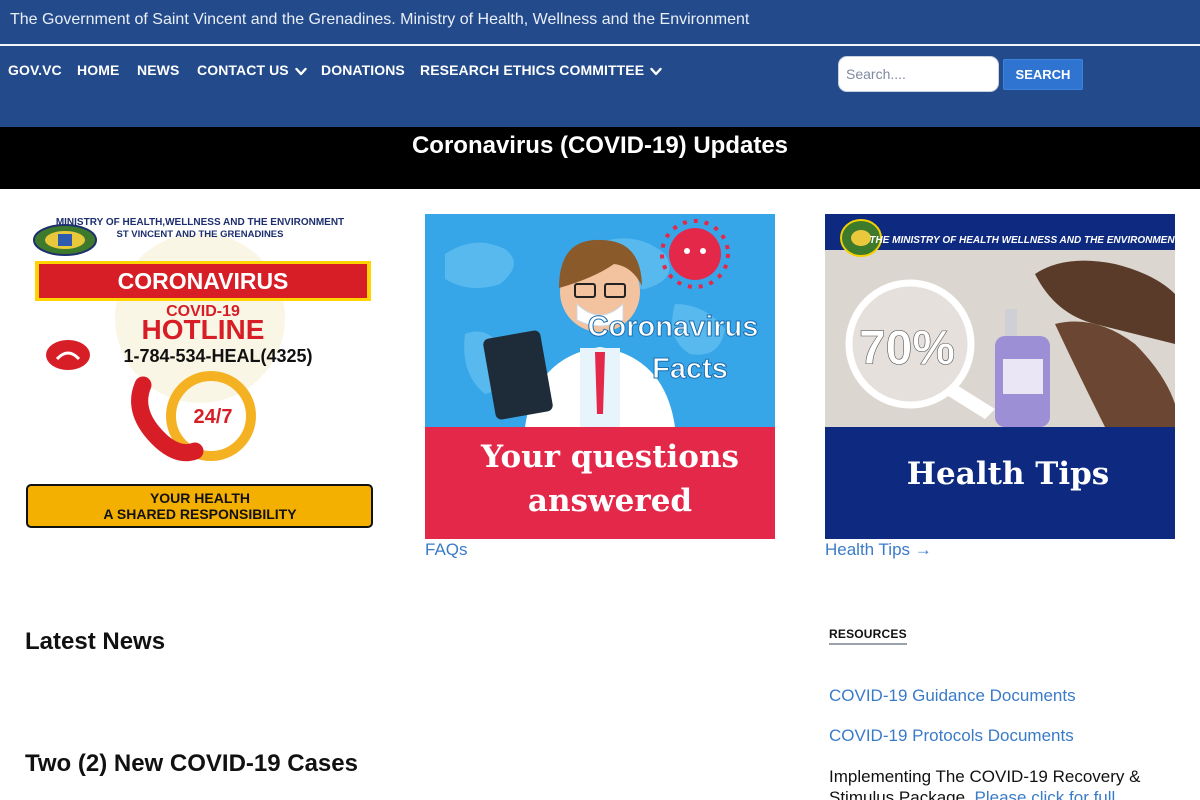 This screenshot has height=800, width=1200. What do you see at coordinates (868, 636) in the screenshot?
I see `resources-heading: RESOURCES` at bounding box center [868, 636].